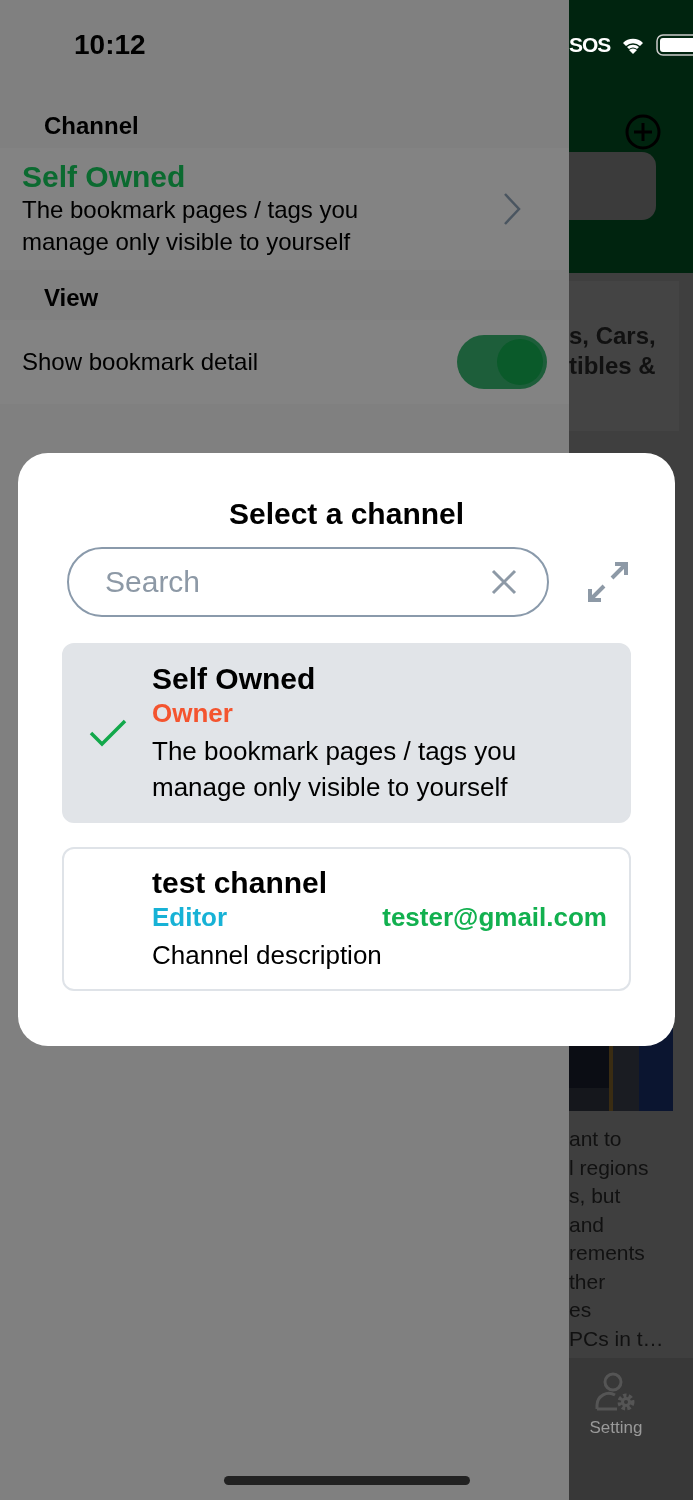  What do you see at coordinates (267, 955) in the screenshot?
I see `channel-description: Channel description` at bounding box center [267, 955].